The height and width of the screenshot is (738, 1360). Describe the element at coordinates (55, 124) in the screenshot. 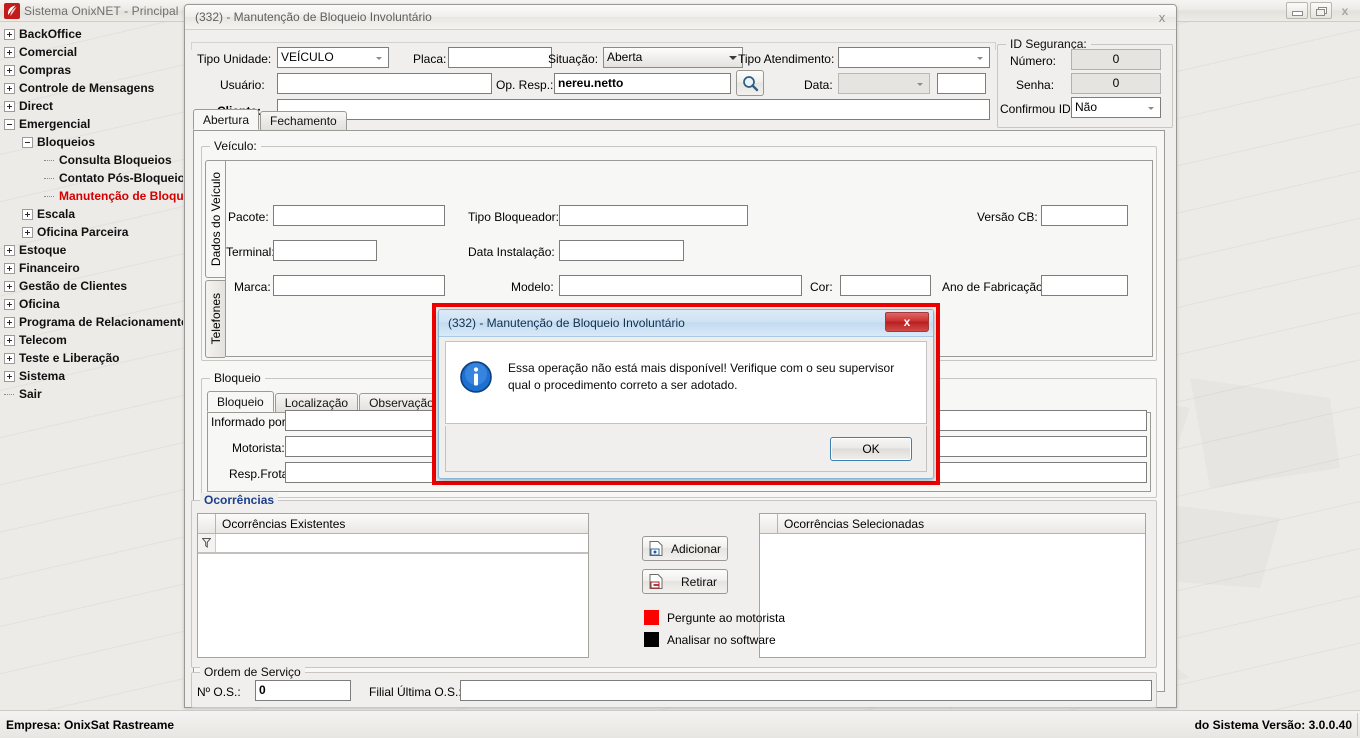

I see `sidebar-item-label: Emergencial` at that location.